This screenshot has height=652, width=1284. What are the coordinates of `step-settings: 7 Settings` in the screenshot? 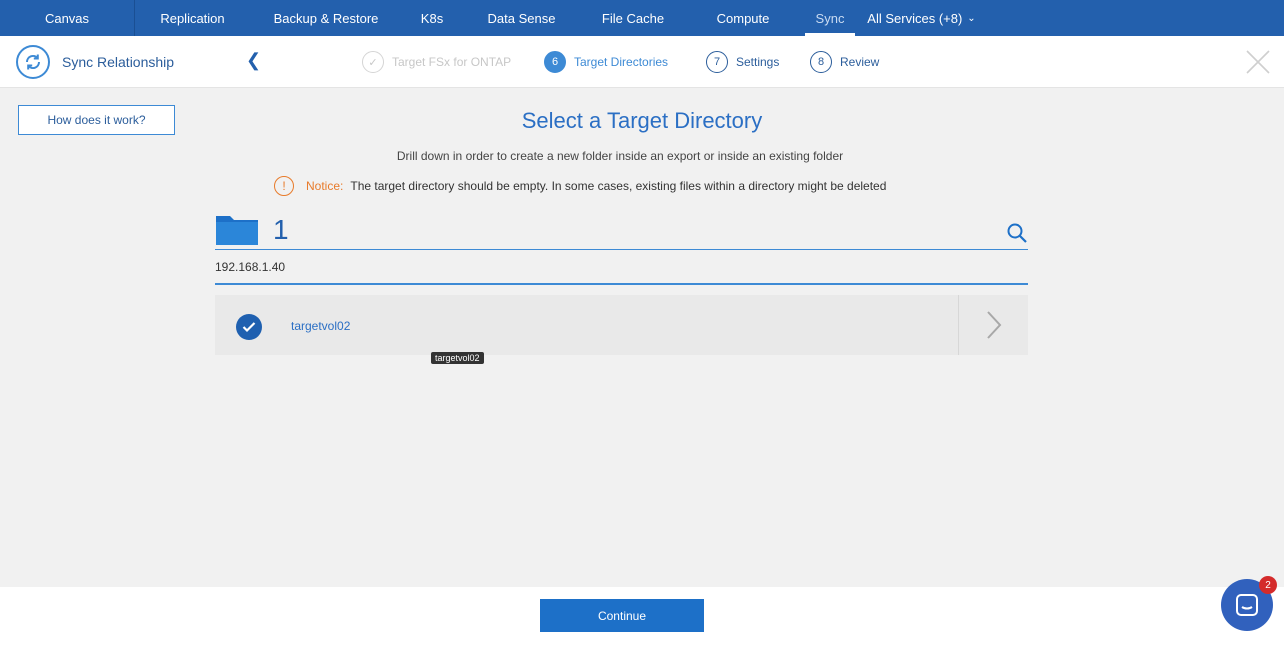 It's located at (742, 62).